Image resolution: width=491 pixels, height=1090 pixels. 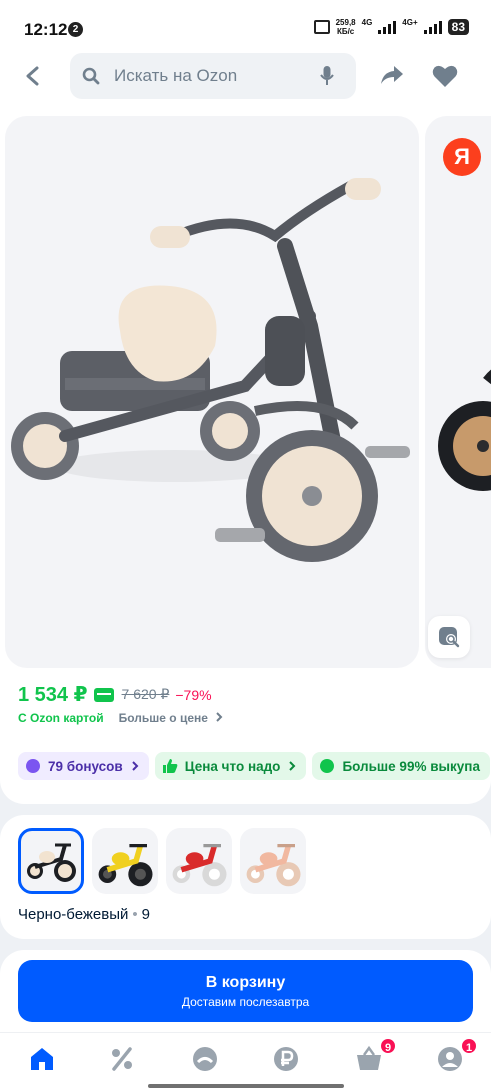 I want to click on bonus-chip: 79 бонусов, so click(x=83, y=766).